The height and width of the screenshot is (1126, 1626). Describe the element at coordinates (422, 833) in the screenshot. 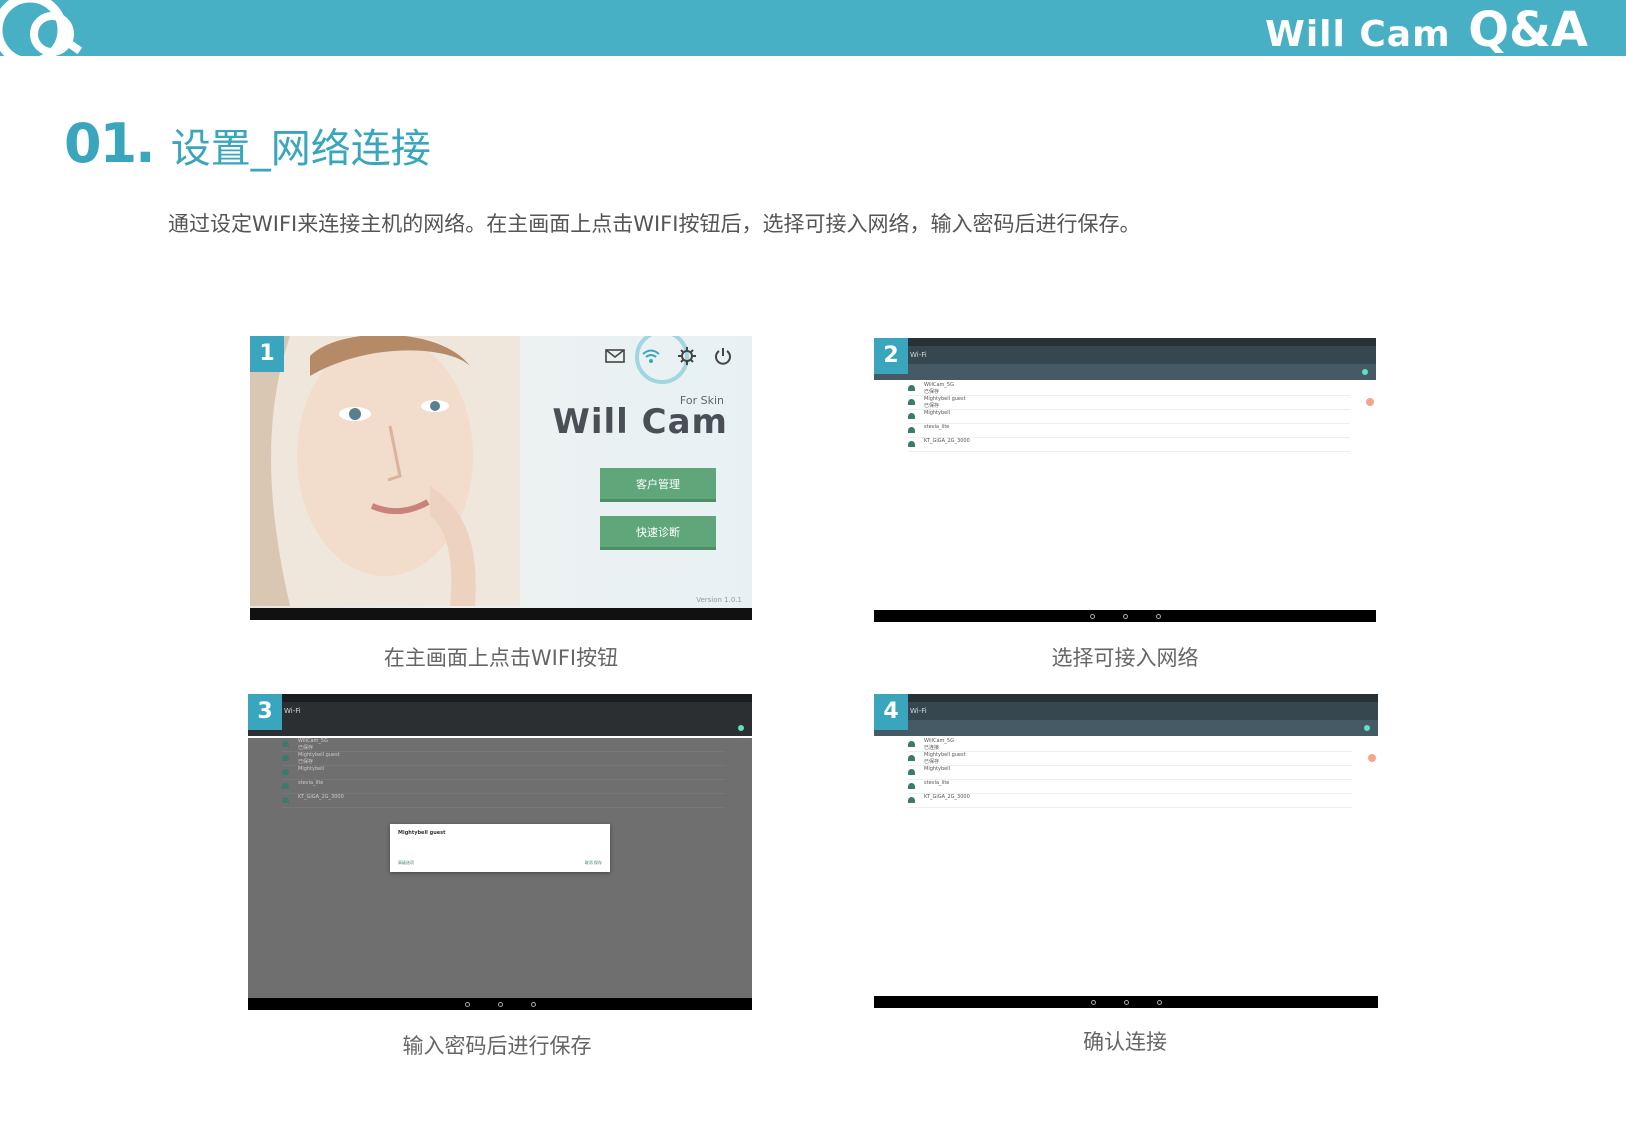

I see `dialog-title: Mightybell guest` at that location.